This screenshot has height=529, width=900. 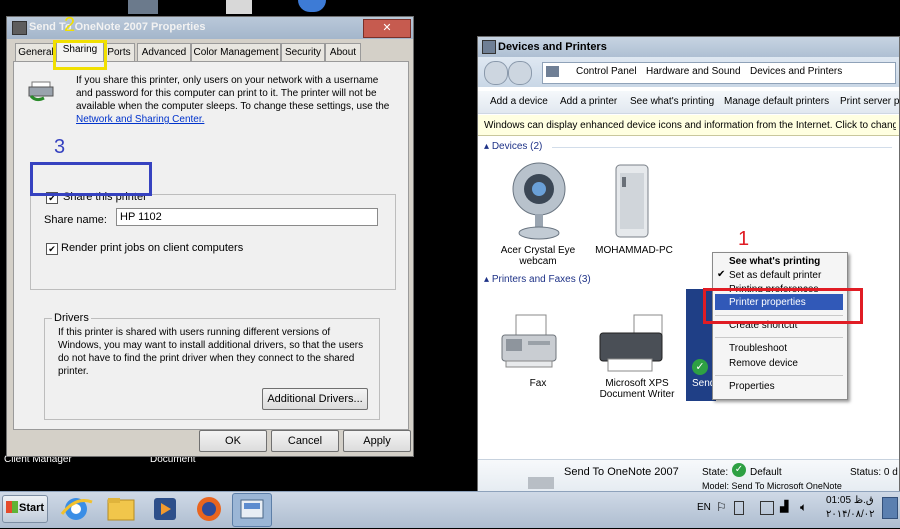 What do you see at coordinates (541, 483) in the screenshot?
I see `details-printer-thumb` at bounding box center [541, 483].